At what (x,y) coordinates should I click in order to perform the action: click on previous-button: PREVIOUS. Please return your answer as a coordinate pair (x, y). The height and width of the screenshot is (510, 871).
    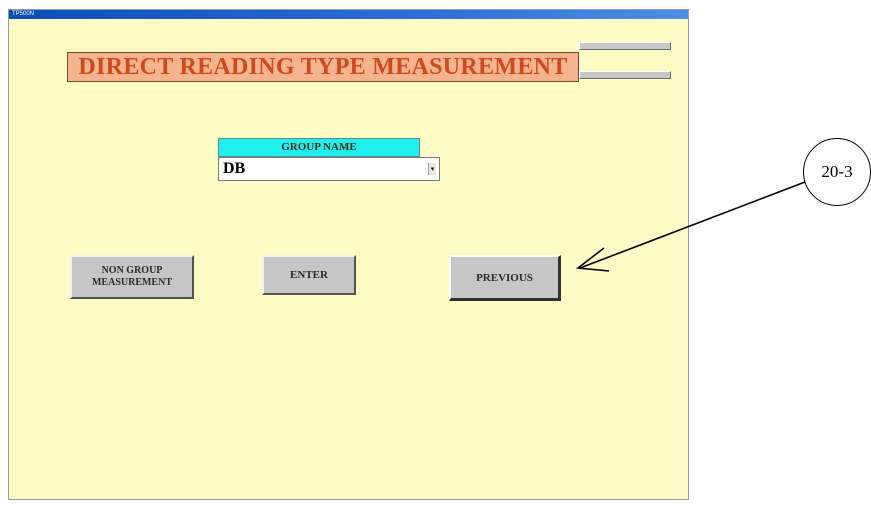
    Looking at the image, I should click on (505, 278).